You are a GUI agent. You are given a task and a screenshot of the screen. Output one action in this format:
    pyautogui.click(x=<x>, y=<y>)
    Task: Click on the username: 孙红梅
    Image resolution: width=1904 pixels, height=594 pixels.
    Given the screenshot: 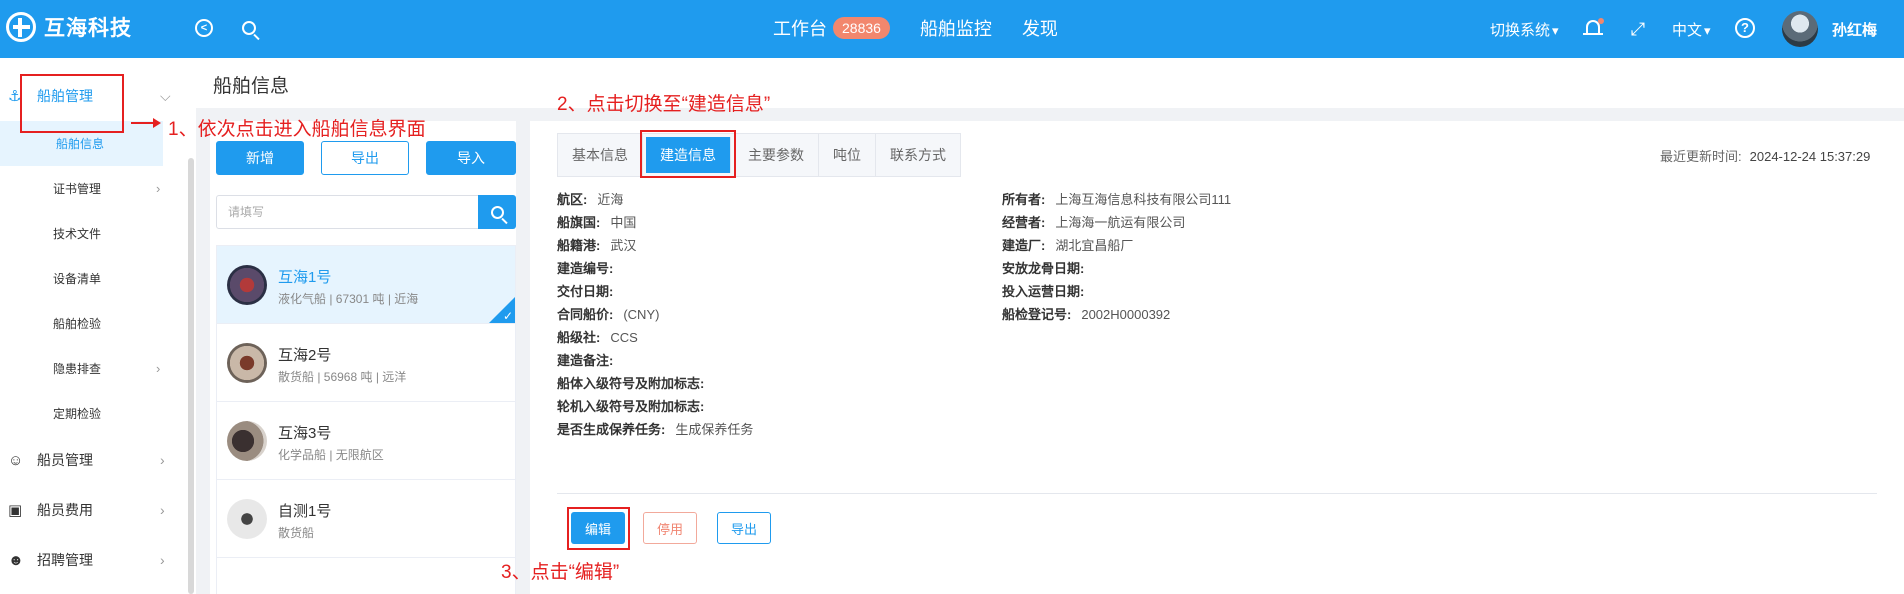 What is the action you would take?
    pyautogui.click(x=1854, y=29)
    